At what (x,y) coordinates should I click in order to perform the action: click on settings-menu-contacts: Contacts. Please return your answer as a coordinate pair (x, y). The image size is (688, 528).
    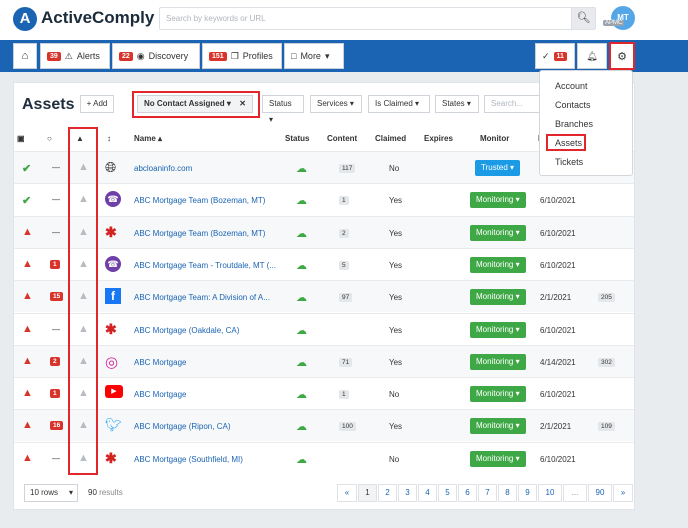
    Looking at the image, I should click on (573, 105).